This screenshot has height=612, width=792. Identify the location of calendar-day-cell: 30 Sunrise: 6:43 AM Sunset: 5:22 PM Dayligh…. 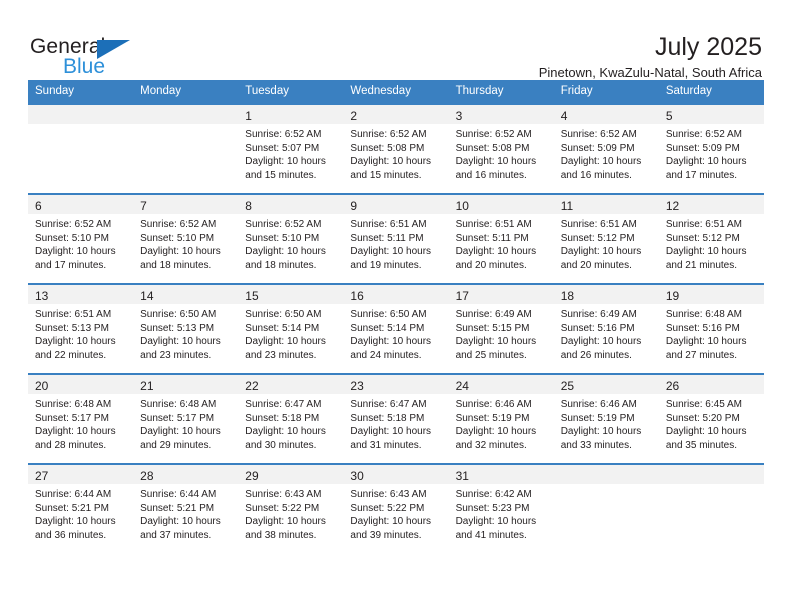
(396, 508).